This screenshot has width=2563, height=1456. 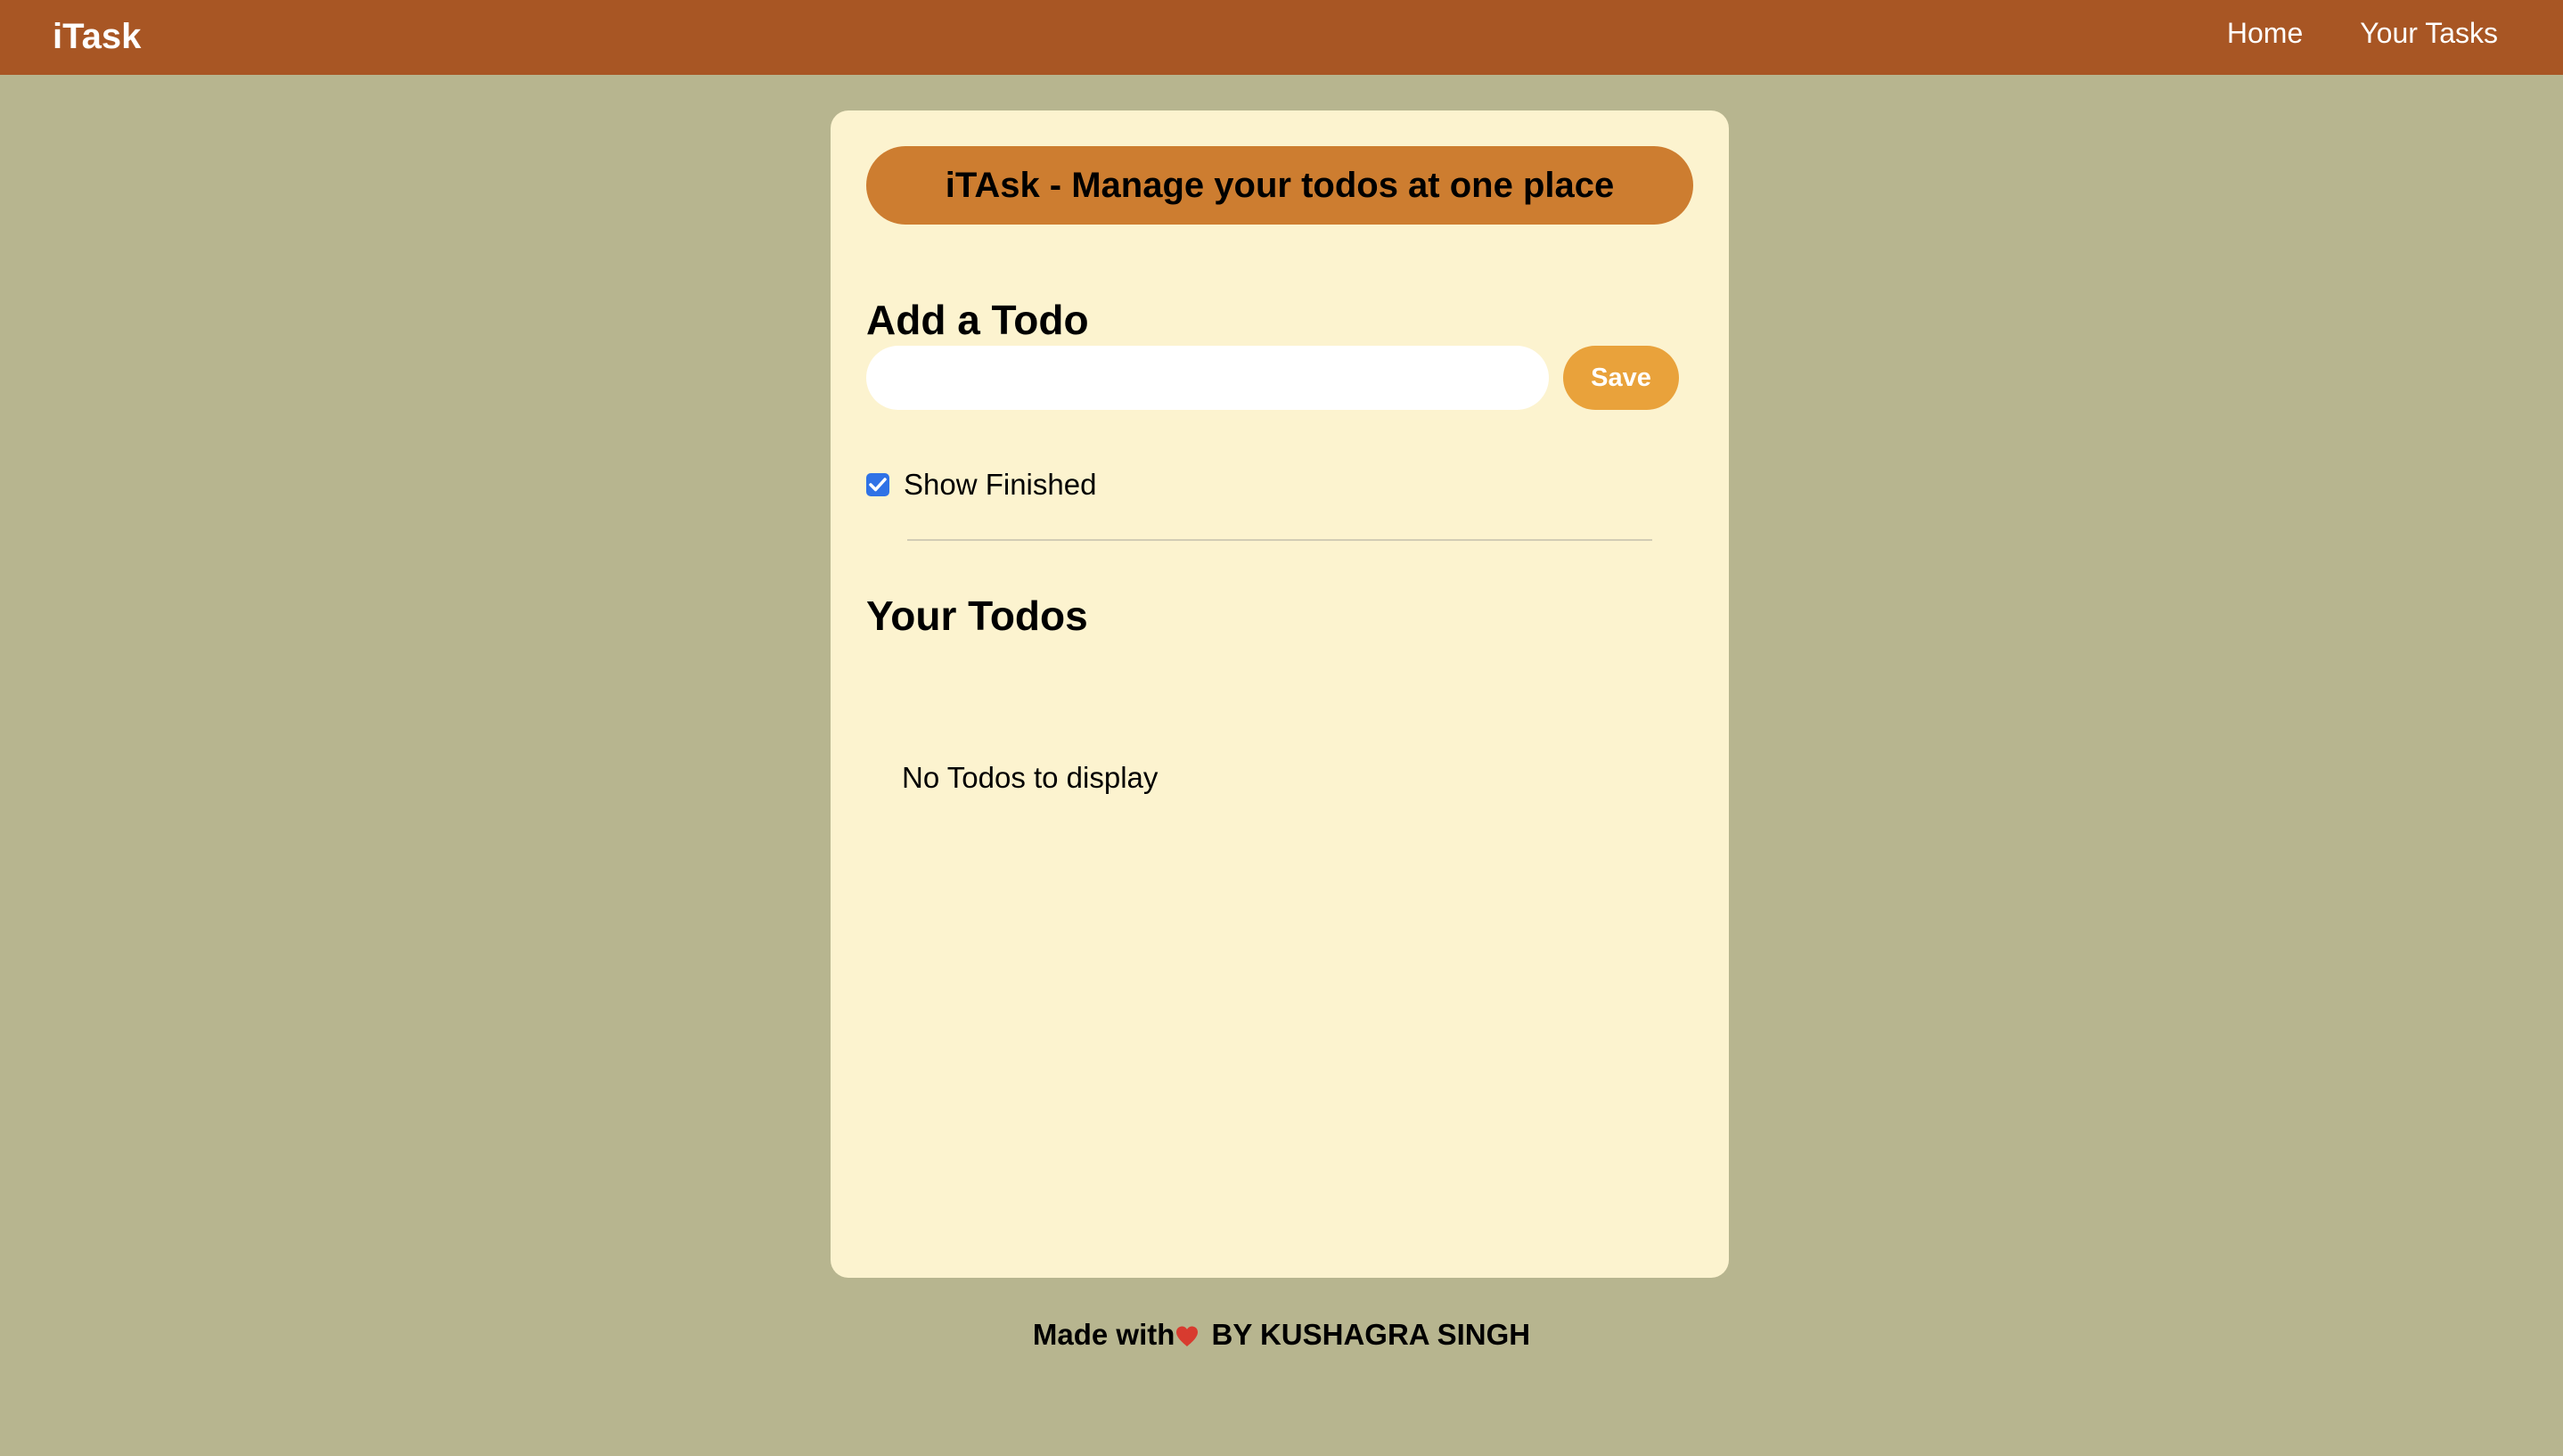 What do you see at coordinates (1621, 378) in the screenshot?
I see `save-button: Save` at bounding box center [1621, 378].